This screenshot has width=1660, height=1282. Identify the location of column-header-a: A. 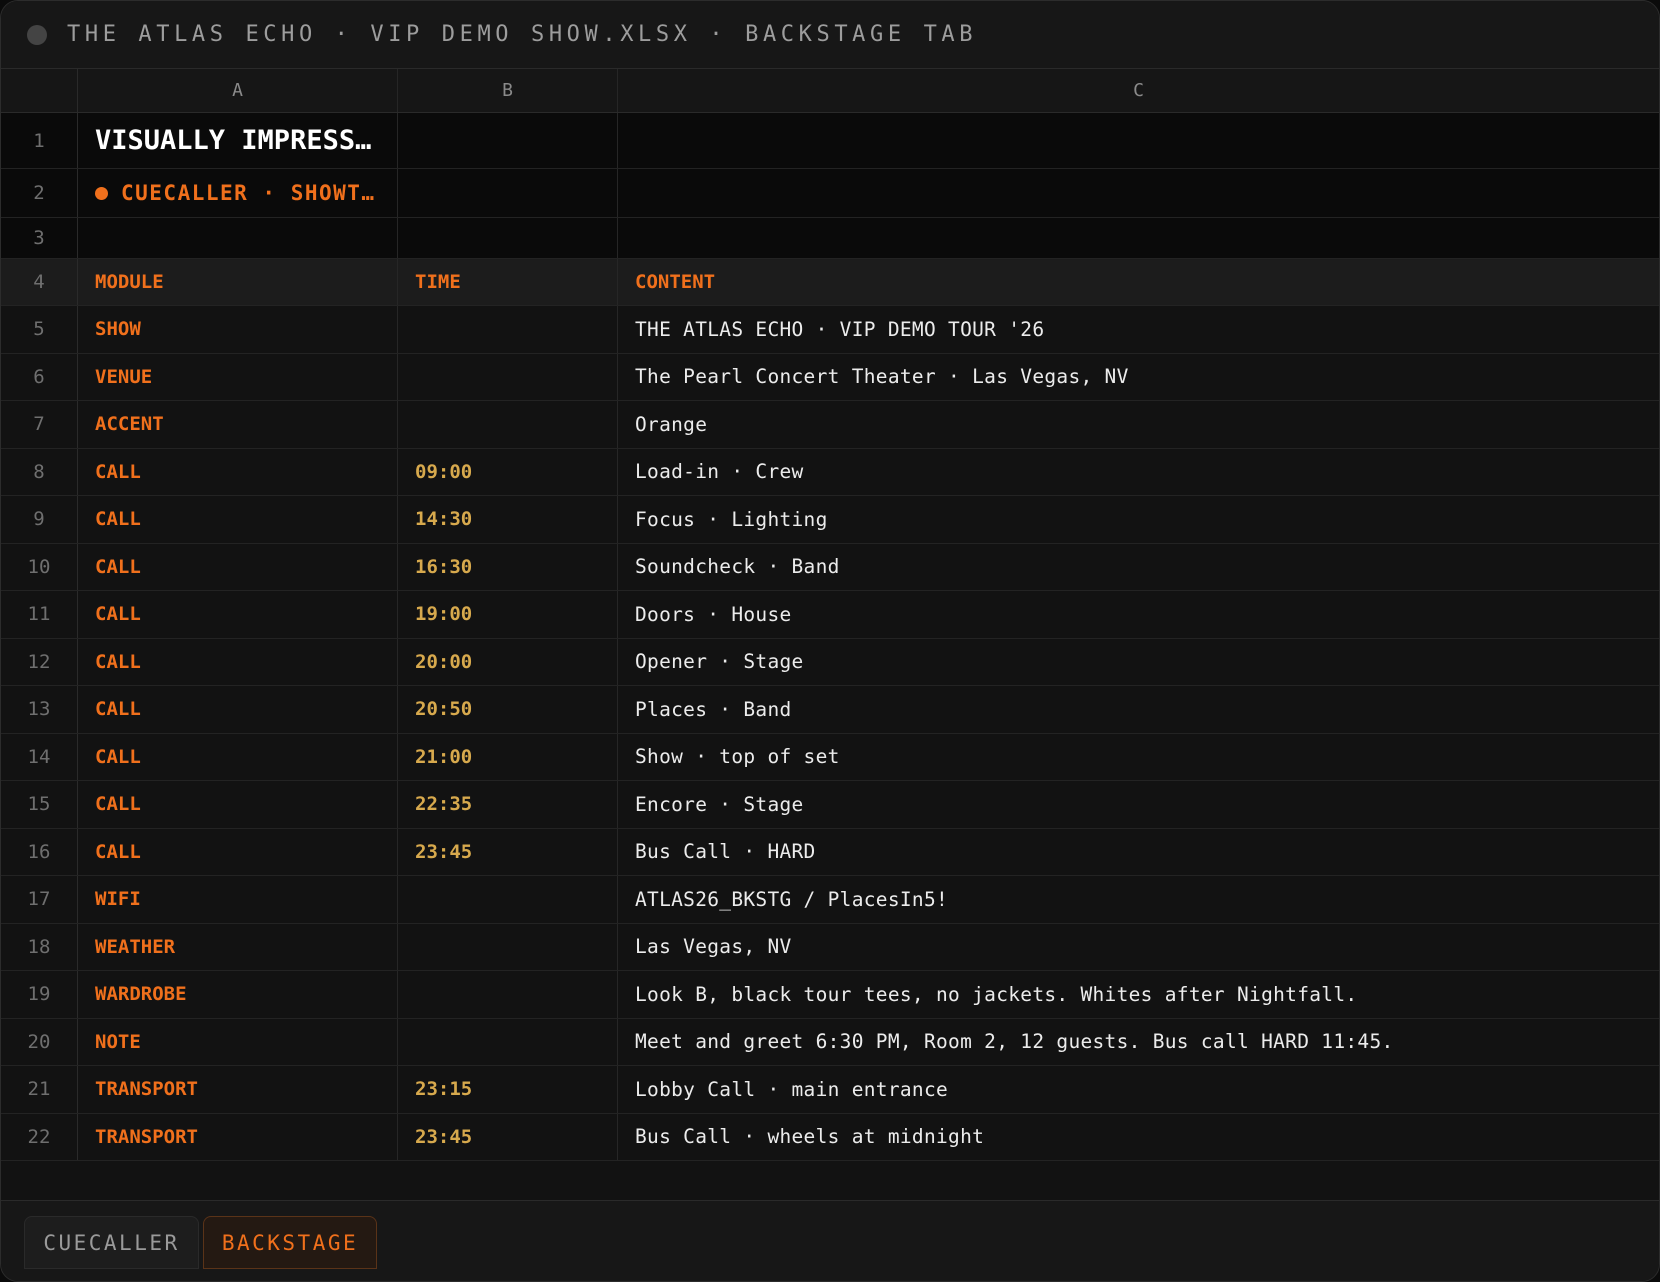
(238, 90).